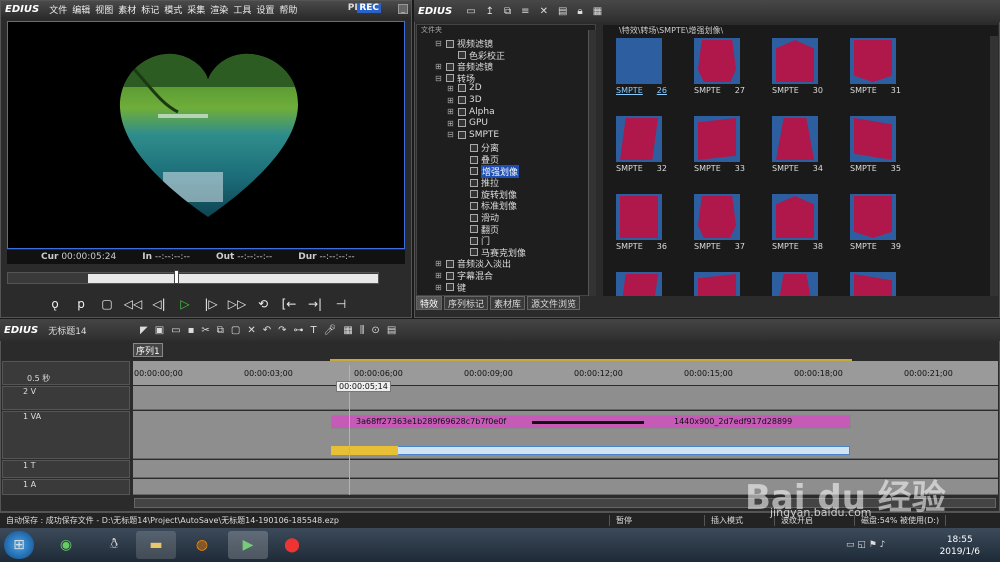 The height and width of the screenshot is (562, 1000). I want to click on menu-item-3: 素材, so click(127, 11).